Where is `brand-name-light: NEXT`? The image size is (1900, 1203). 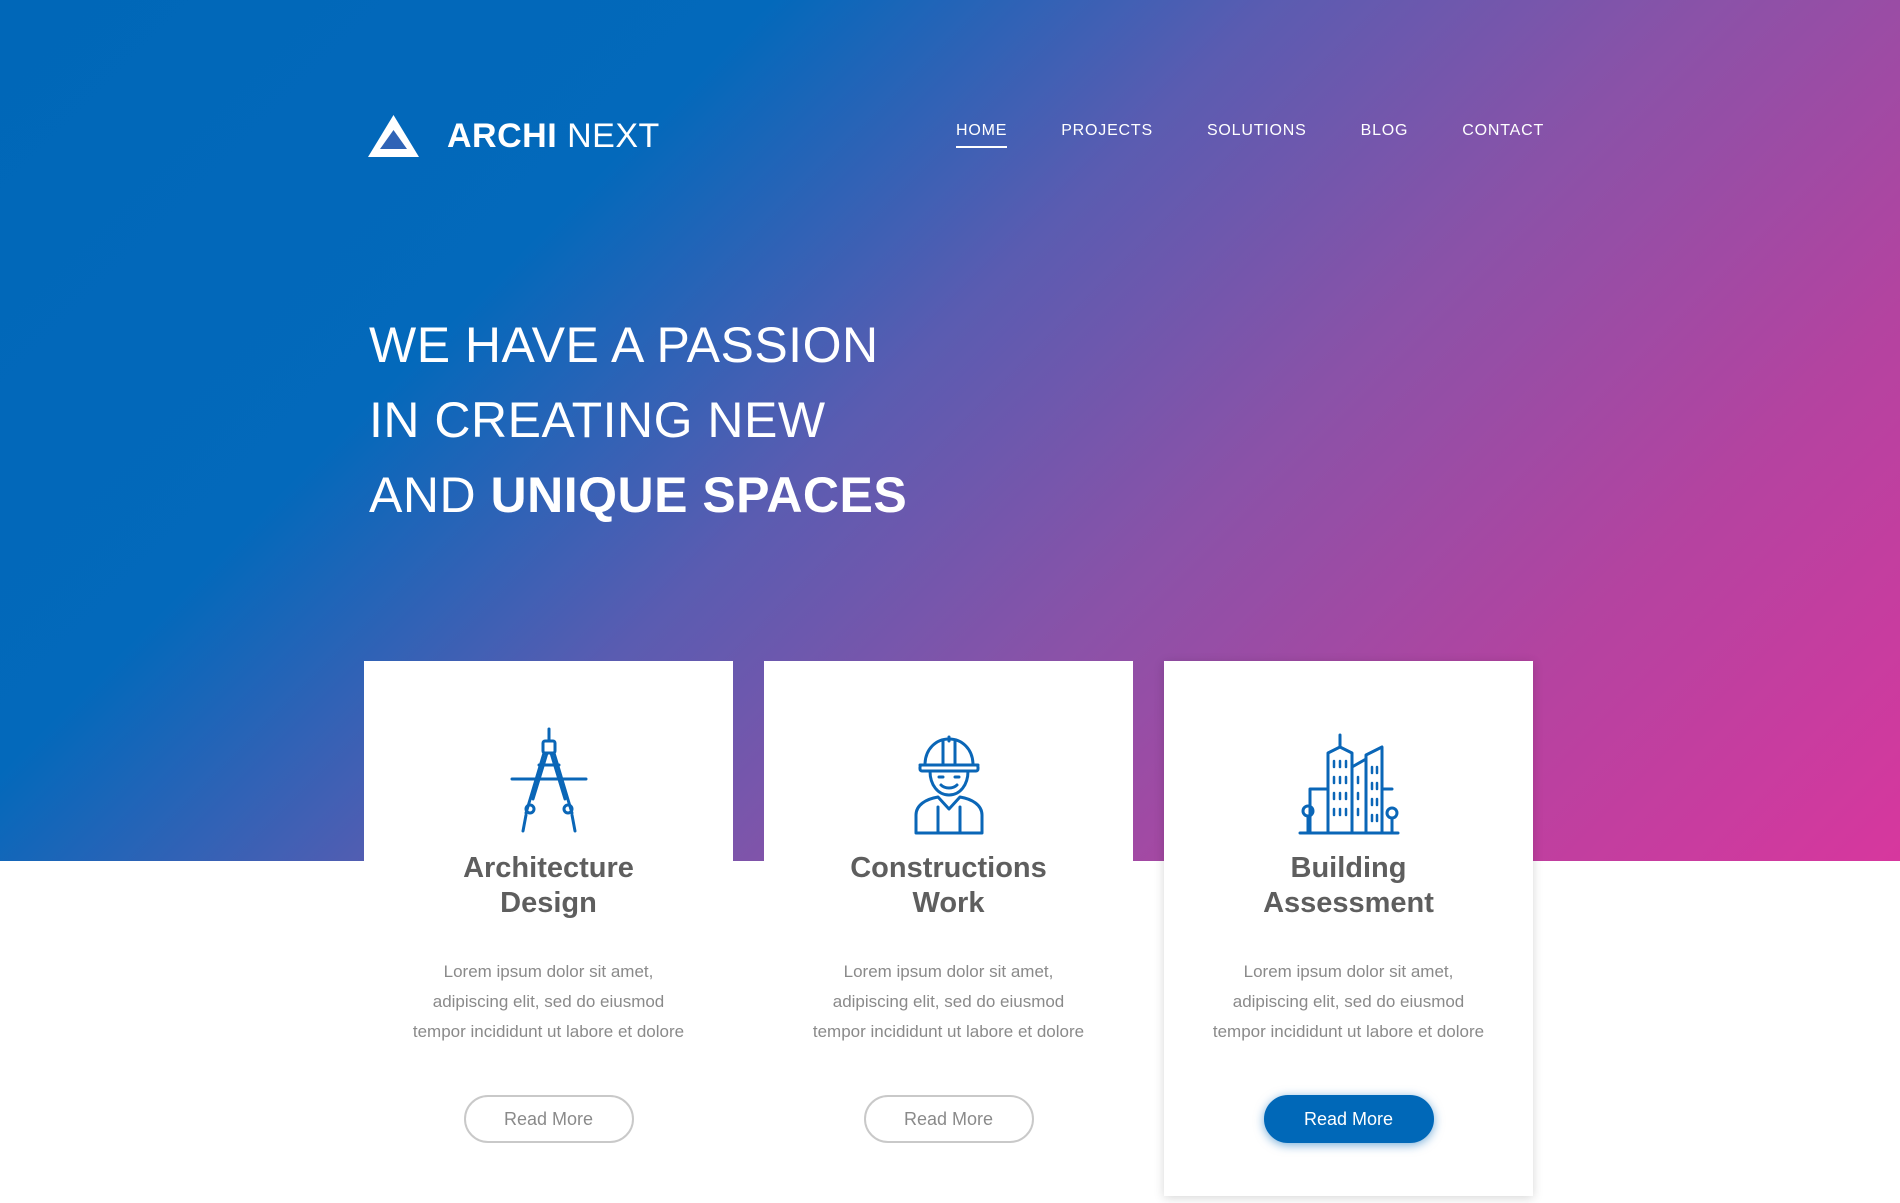
brand-name-light: NEXT is located at coordinates (613, 136).